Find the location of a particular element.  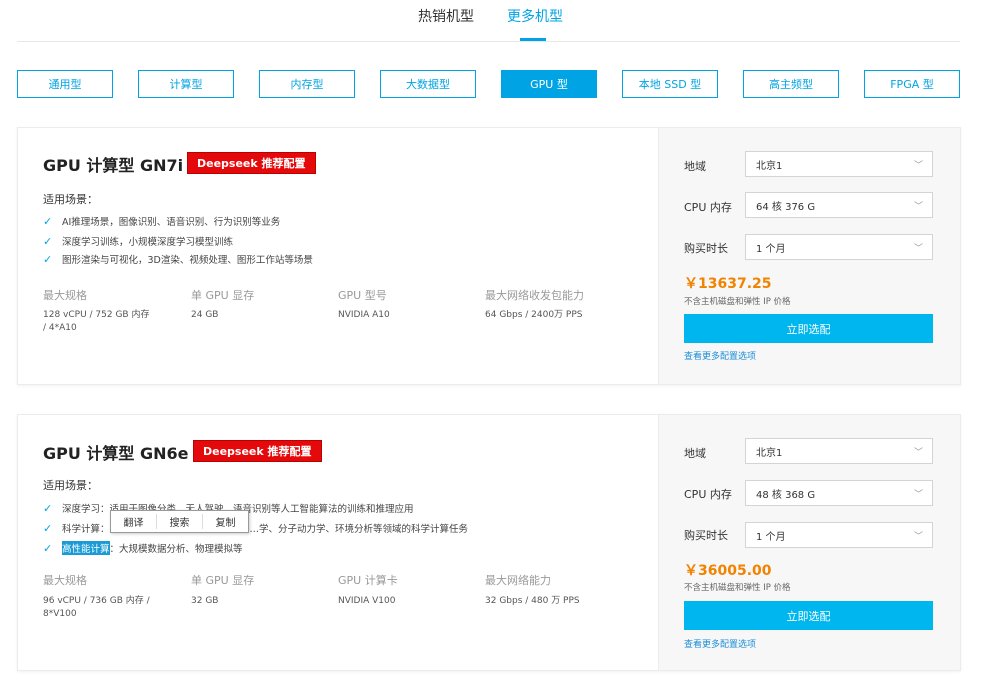

spec-value: 24 GB is located at coordinates (205, 315).